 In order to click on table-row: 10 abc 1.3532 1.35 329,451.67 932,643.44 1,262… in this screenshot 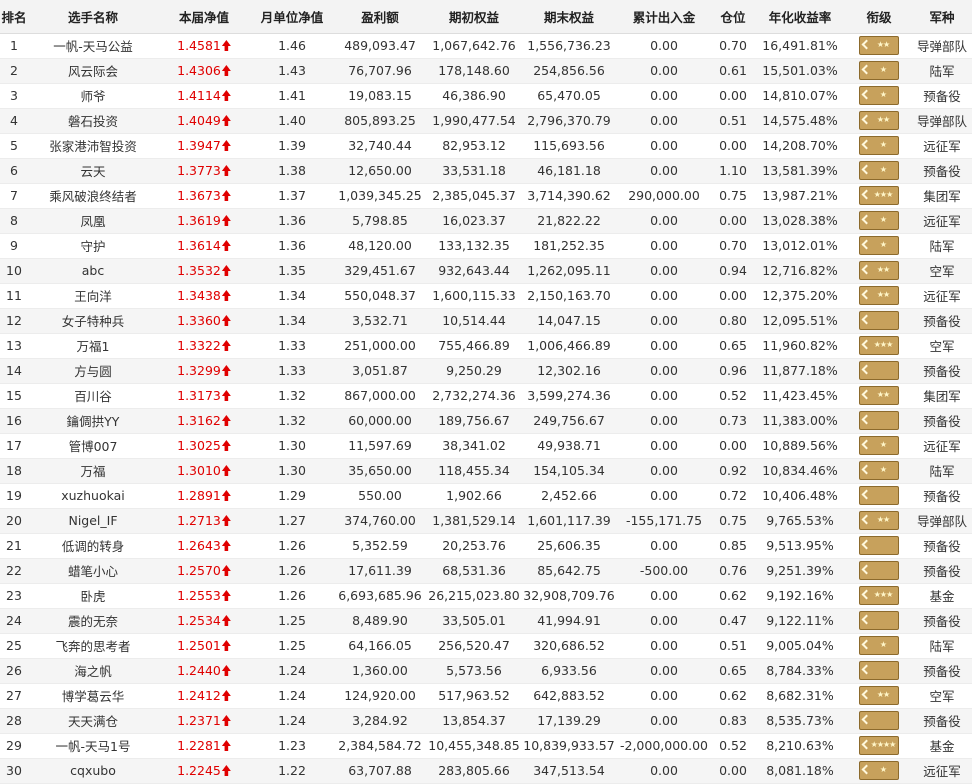, I will do `click(486, 271)`.